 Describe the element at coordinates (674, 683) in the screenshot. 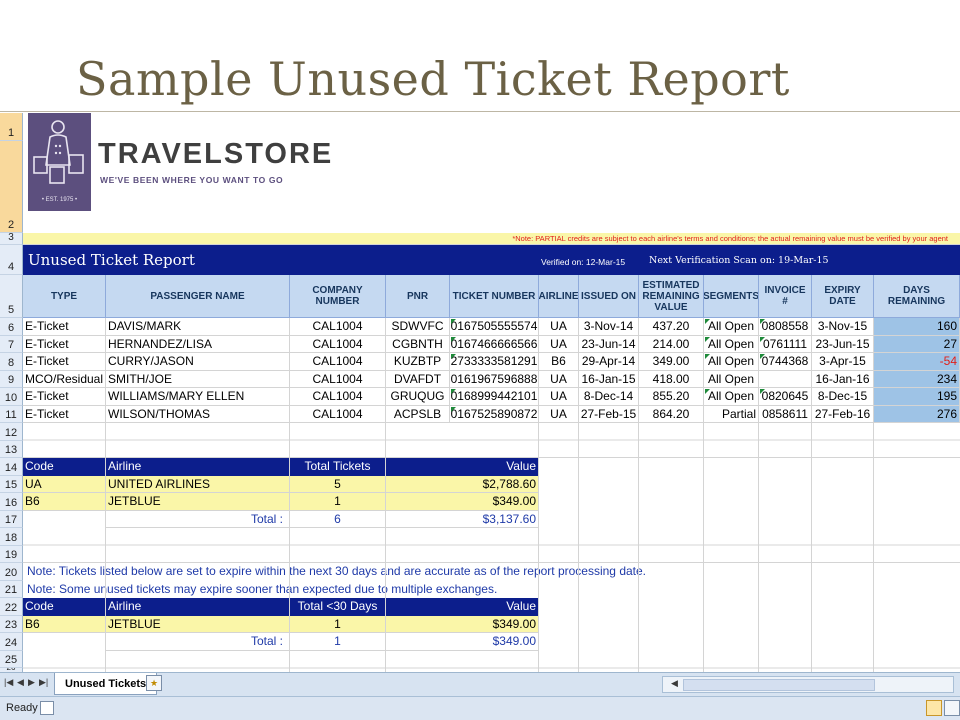

I see `scroll-left-arrow: ◀` at that location.